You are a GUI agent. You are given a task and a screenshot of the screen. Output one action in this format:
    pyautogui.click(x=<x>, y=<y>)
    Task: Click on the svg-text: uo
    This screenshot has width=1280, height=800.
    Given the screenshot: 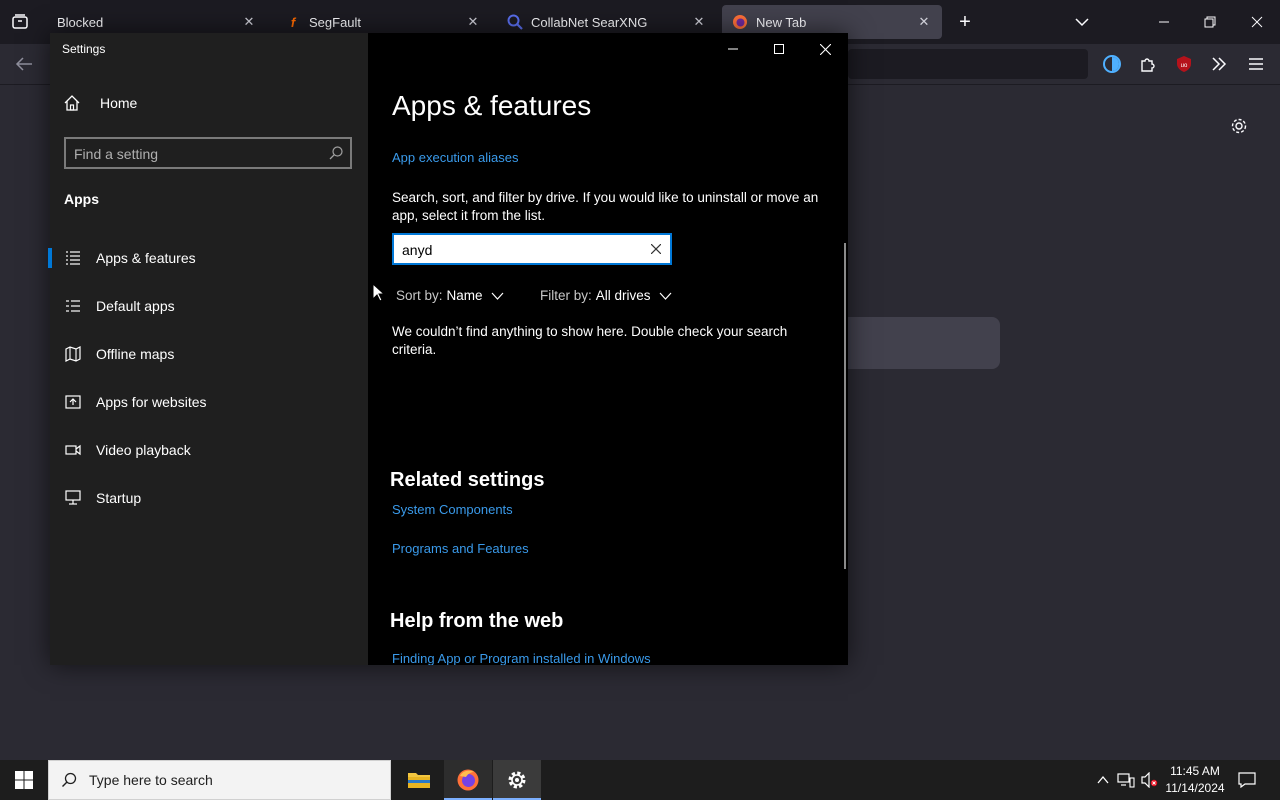 What is the action you would take?
    pyautogui.click(x=1184, y=66)
    